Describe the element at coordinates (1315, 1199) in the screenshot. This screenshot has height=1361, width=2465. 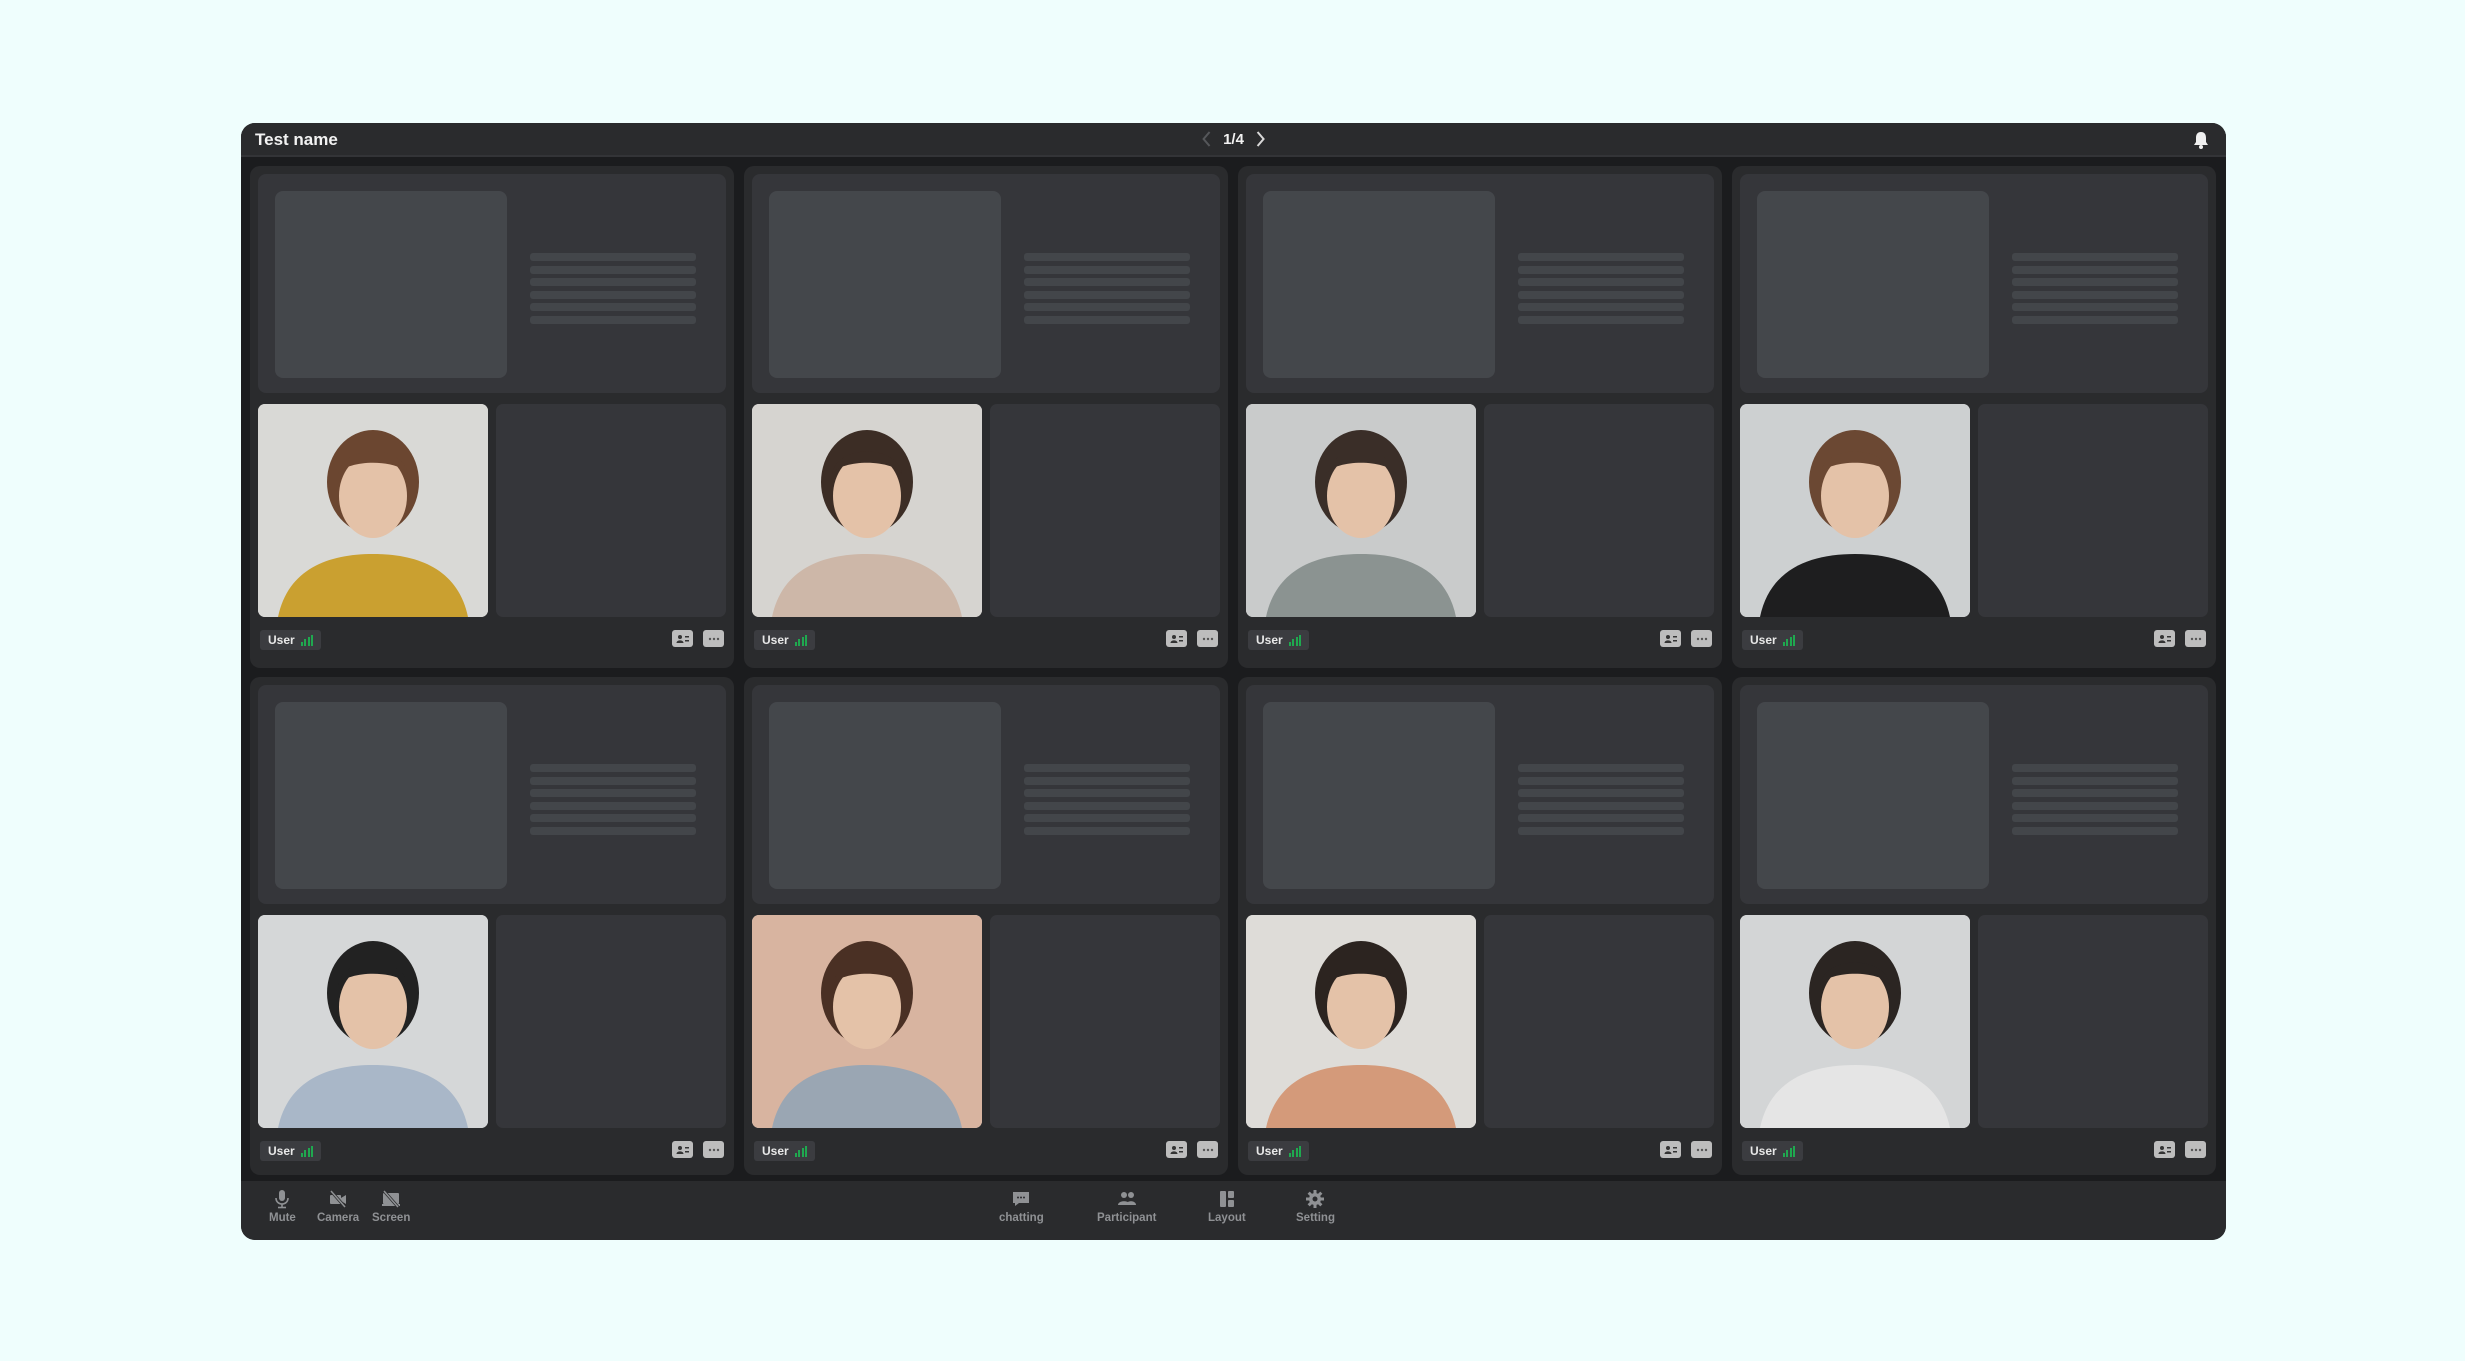
I see `gear-icon` at that location.